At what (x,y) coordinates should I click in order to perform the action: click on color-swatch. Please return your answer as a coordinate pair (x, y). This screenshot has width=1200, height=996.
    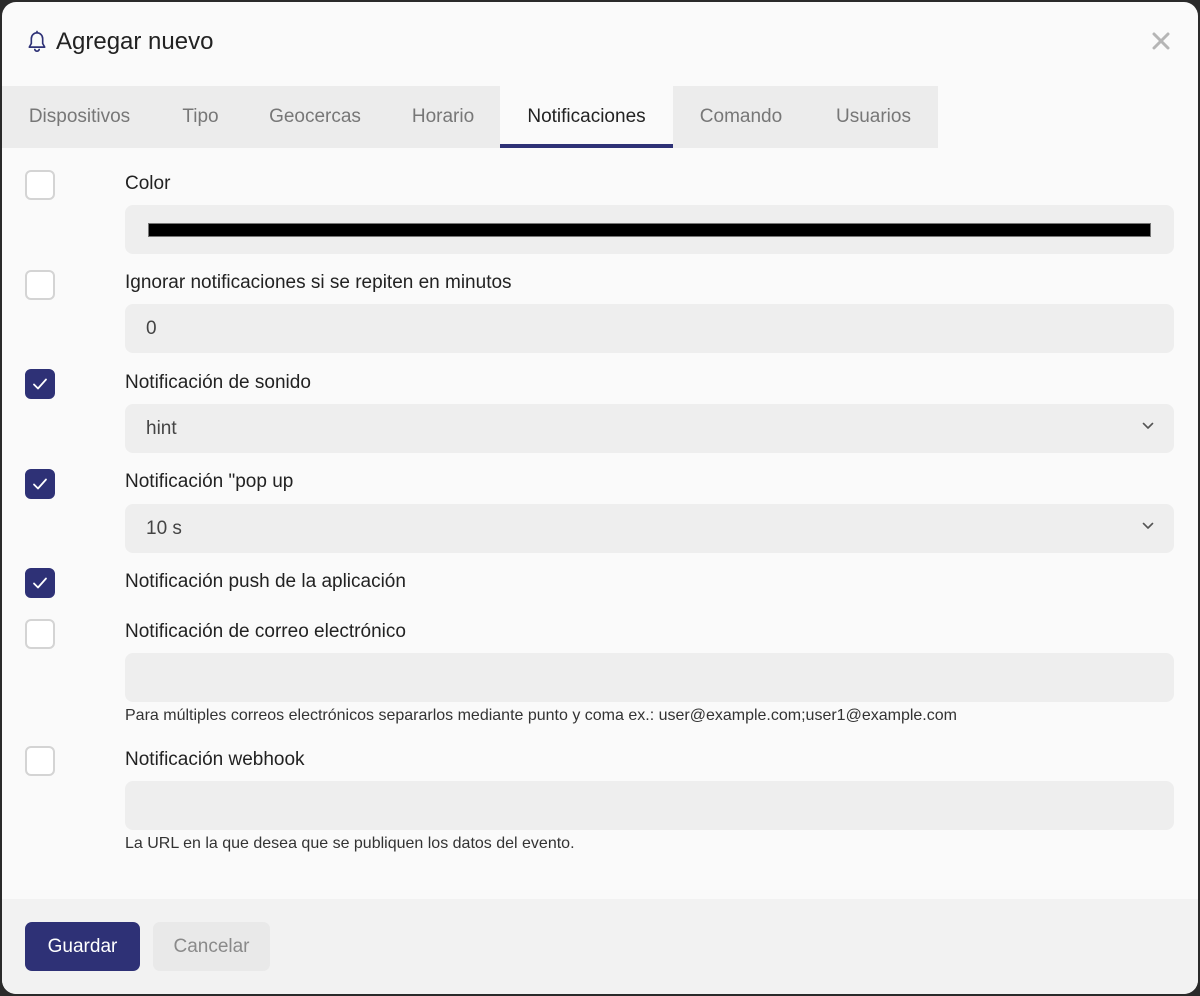
    Looking at the image, I should click on (649, 230).